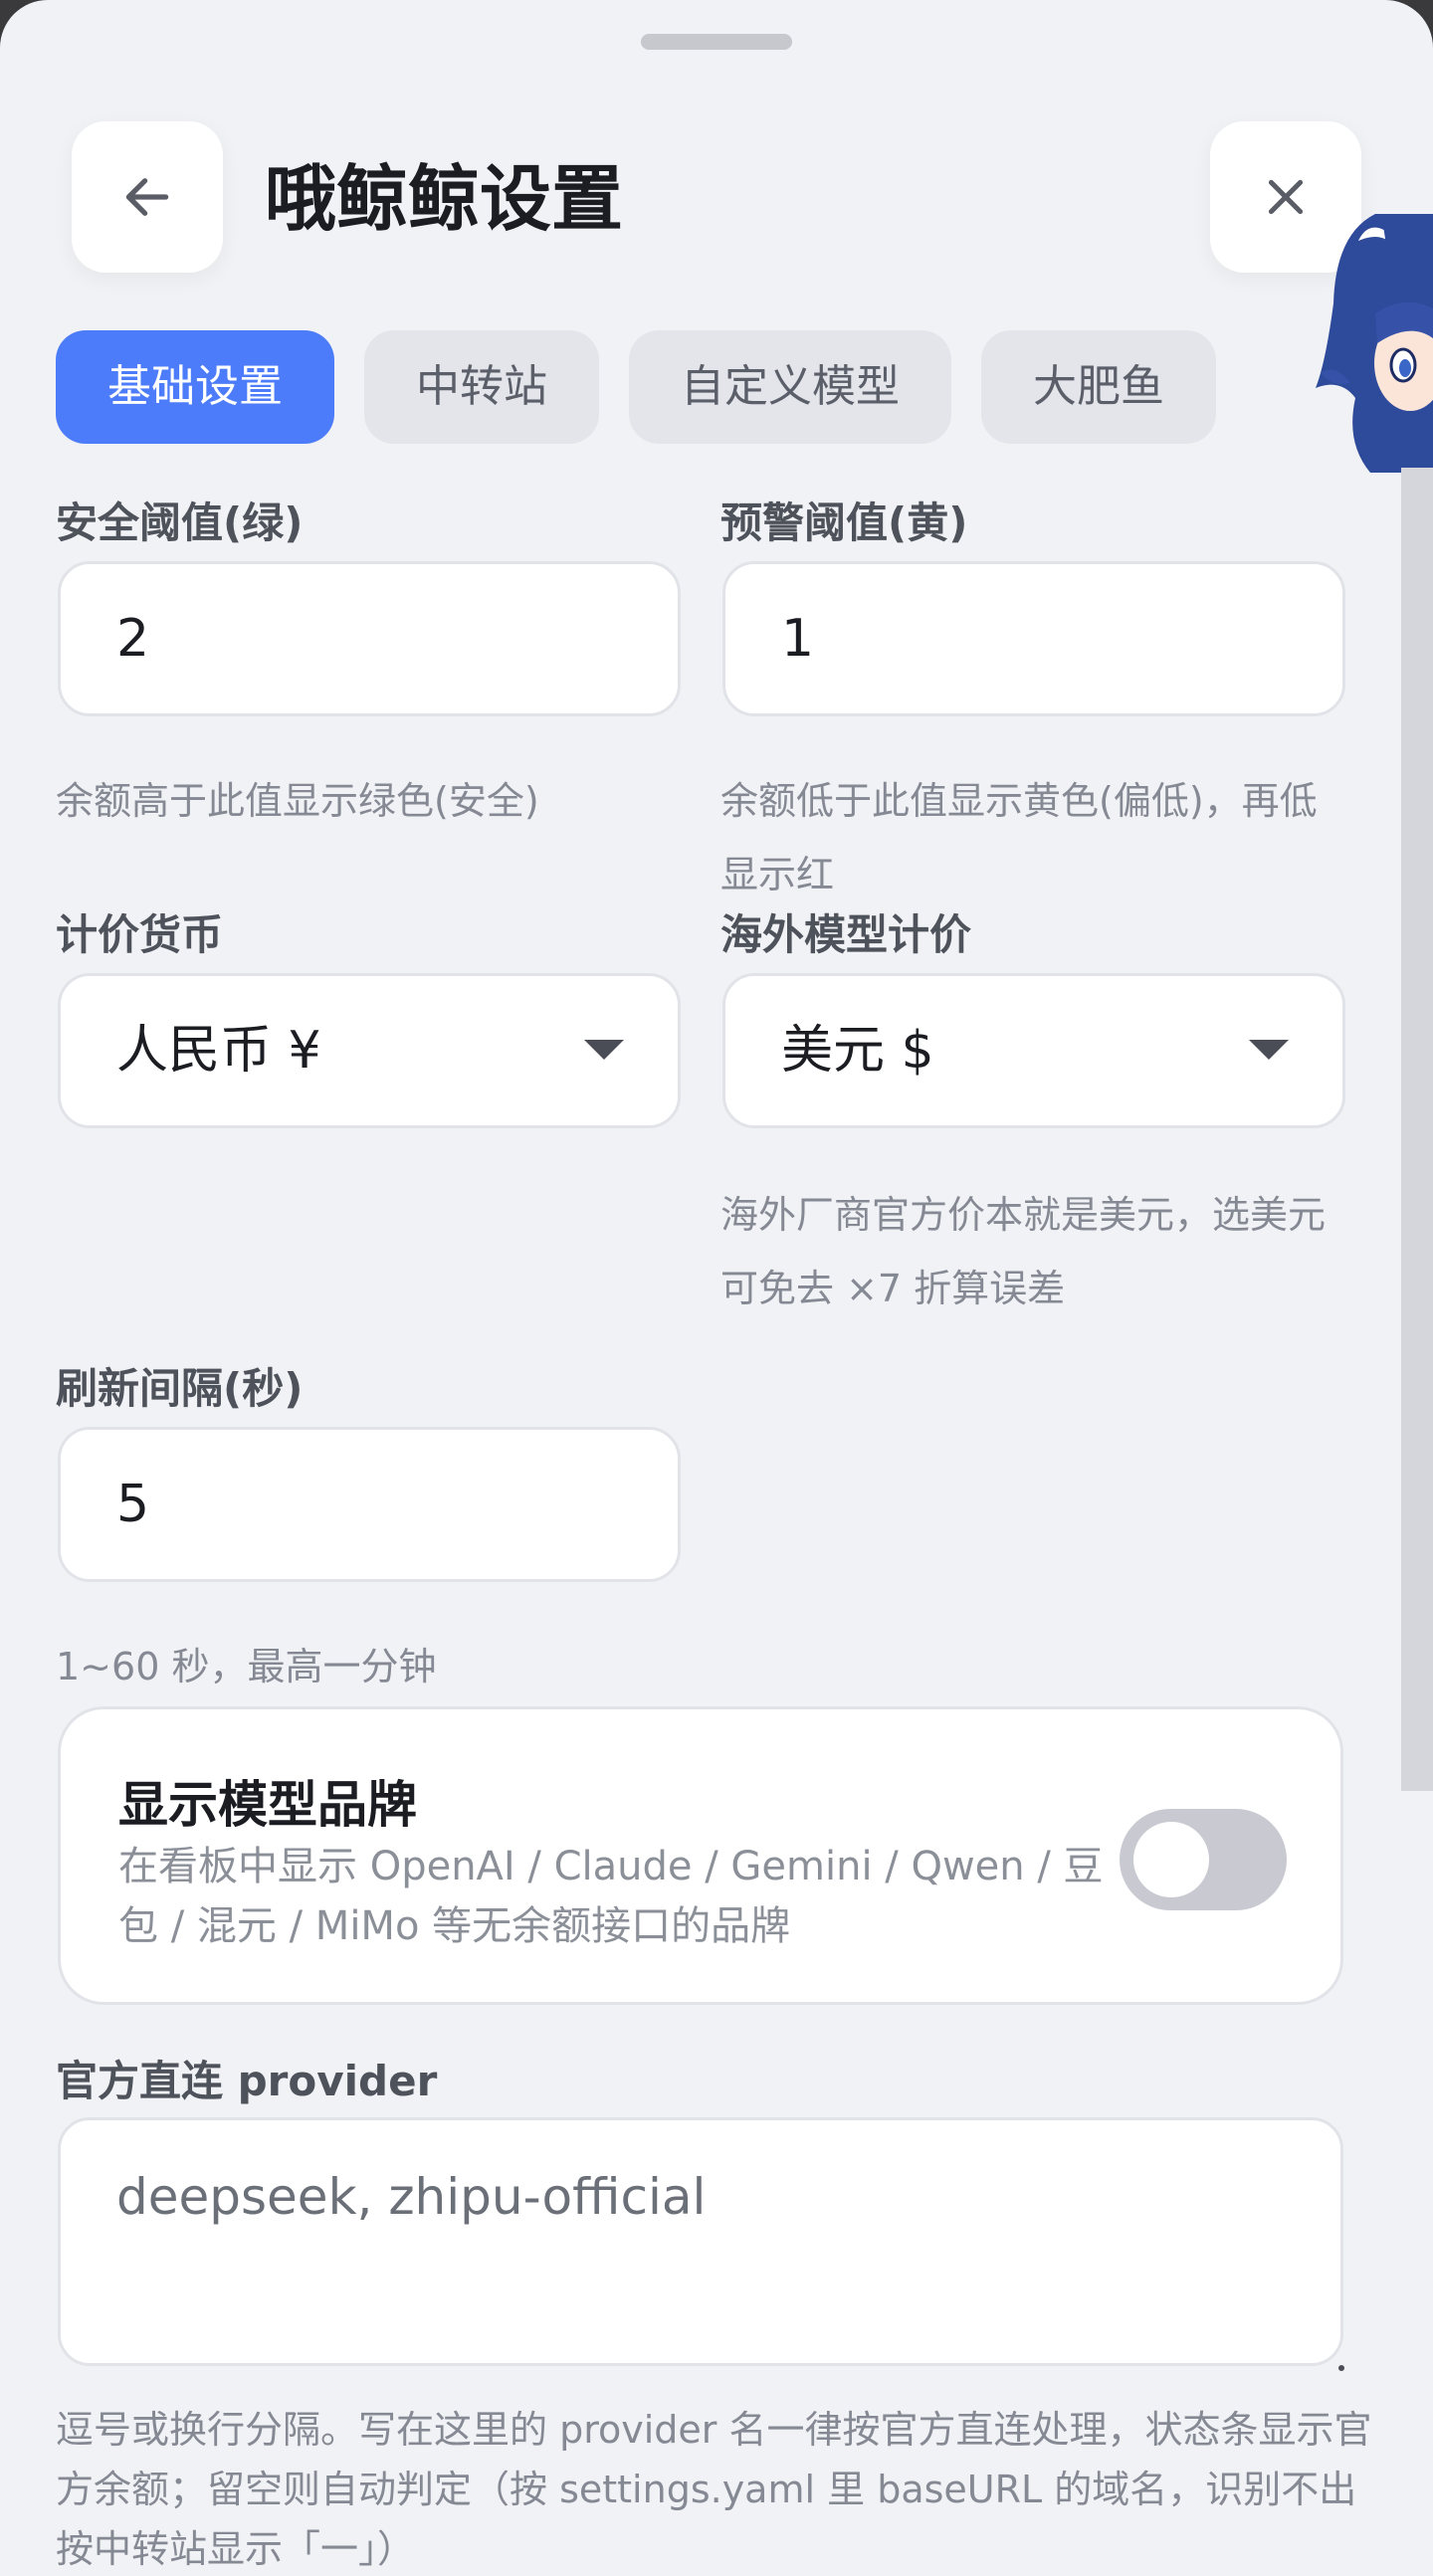 This screenshot has width=1433, height=2576. Describe the element at coordinates (218, 1051) in the screenshot. I see `currency-select-value: 人民币 ¥` at that location.